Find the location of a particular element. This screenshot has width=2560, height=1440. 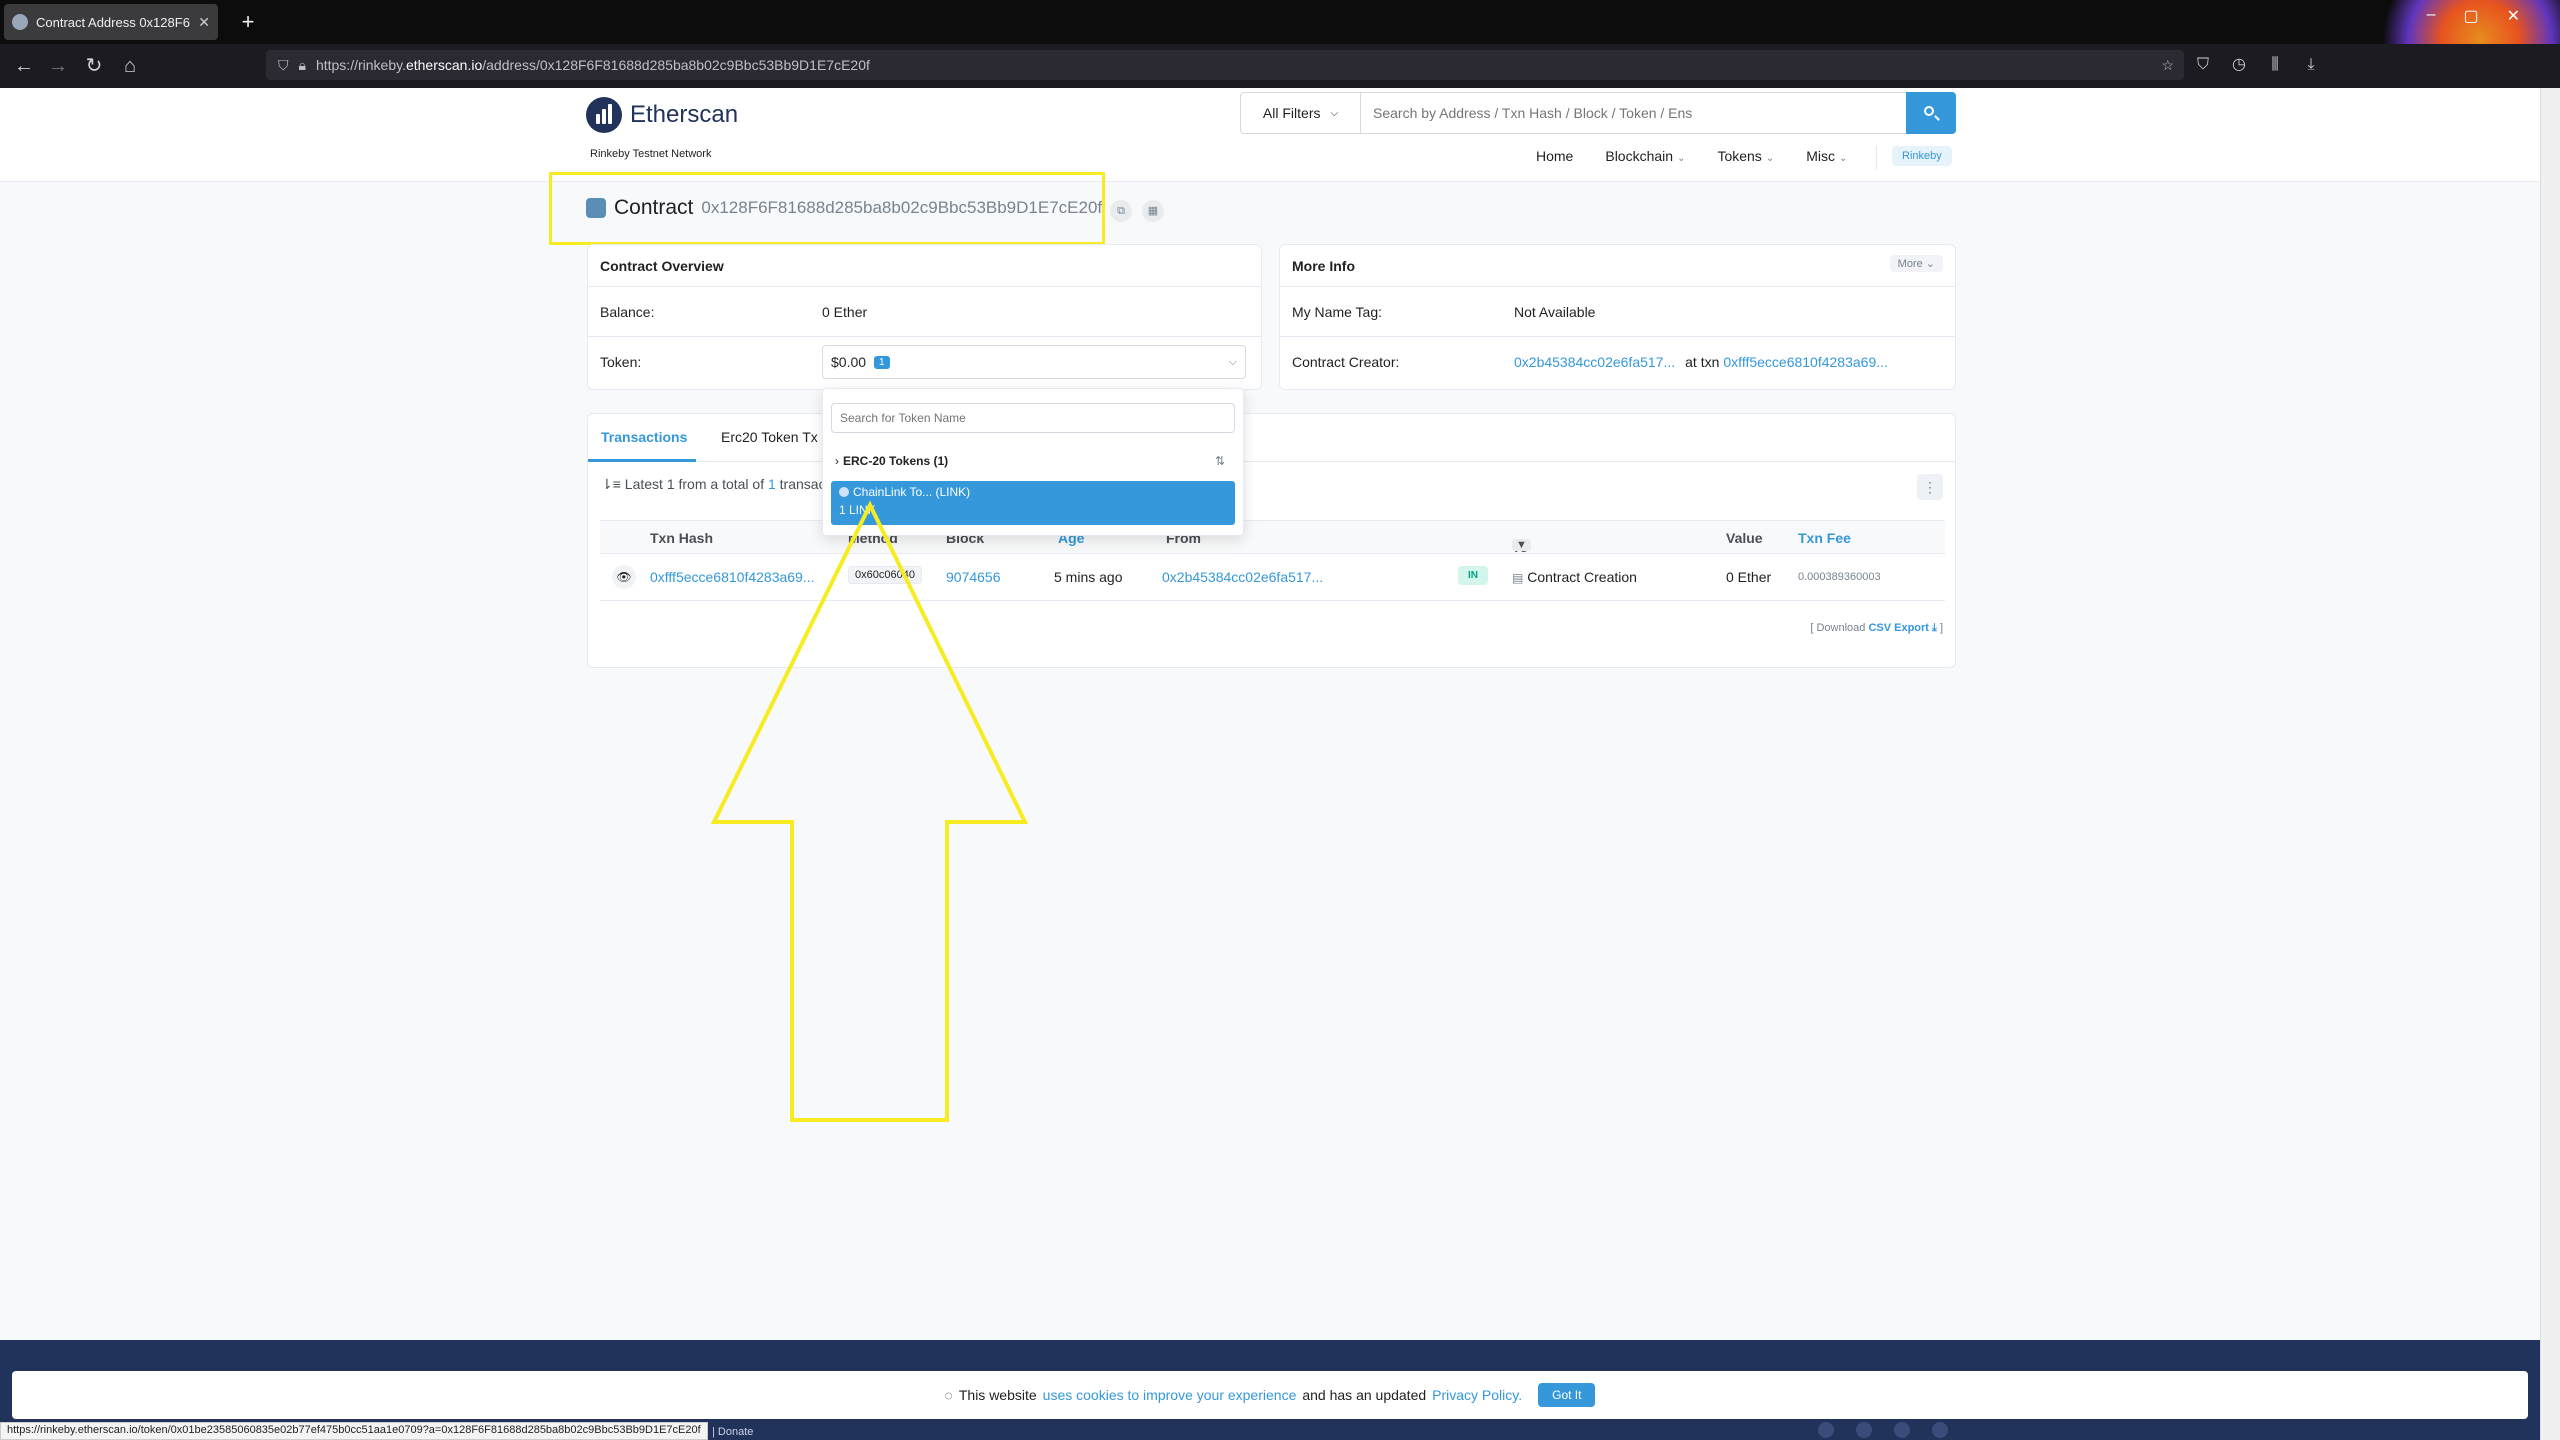

token-item-name-line: ChainLink To... (LINK) is located at coordinates (1033, 492).